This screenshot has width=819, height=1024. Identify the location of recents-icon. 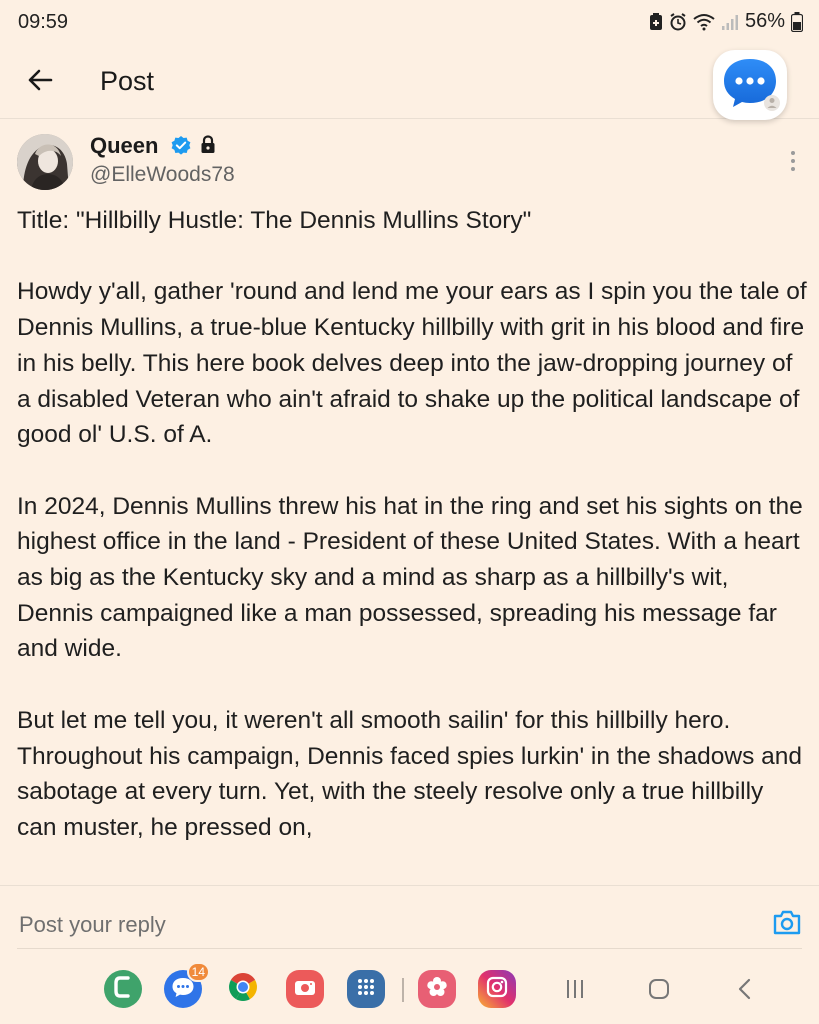
(575, 991).